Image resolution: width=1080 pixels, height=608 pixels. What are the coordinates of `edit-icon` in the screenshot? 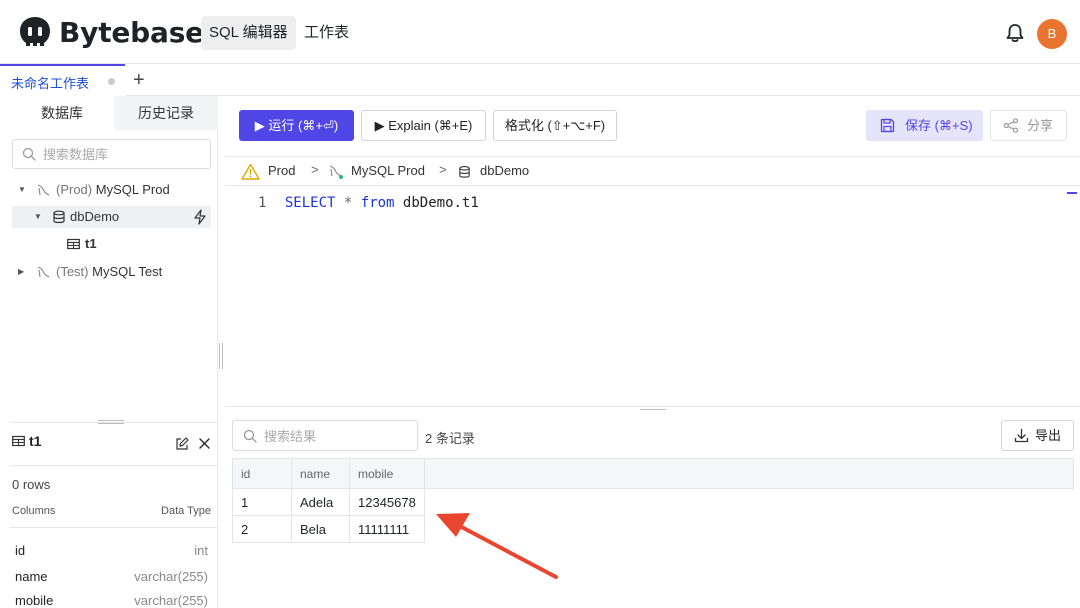 It's located at (182, 444).